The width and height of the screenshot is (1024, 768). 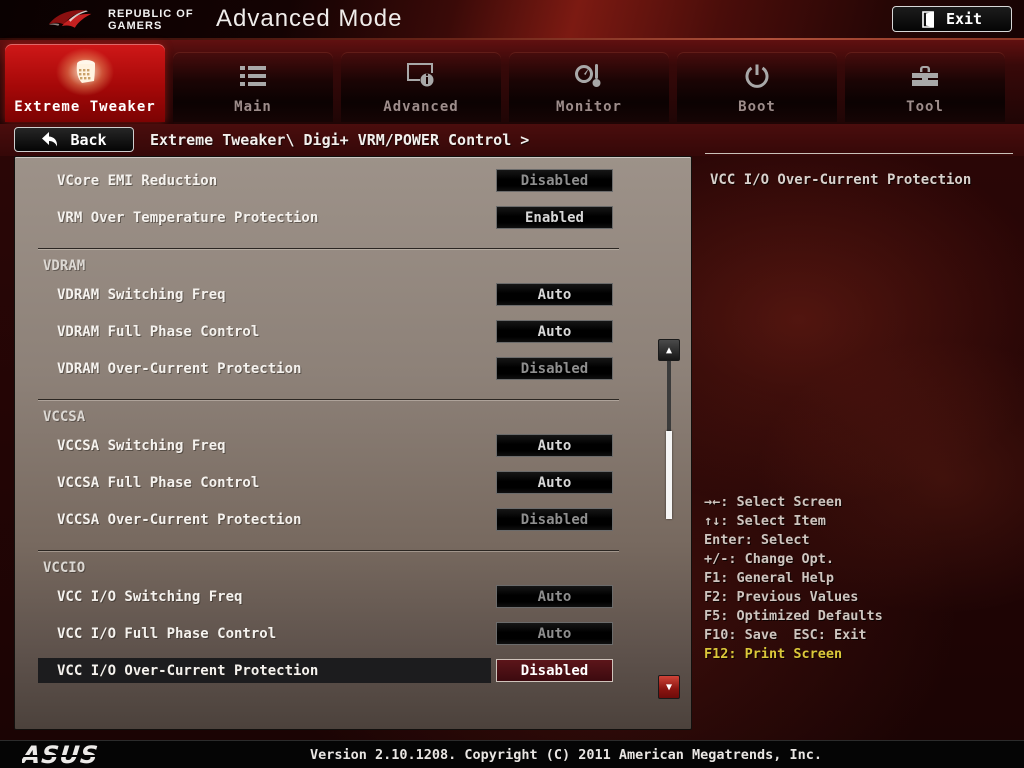 I want to click on setting-row: VCCSA Switching Freq Auto, so click(x=353, y=445).